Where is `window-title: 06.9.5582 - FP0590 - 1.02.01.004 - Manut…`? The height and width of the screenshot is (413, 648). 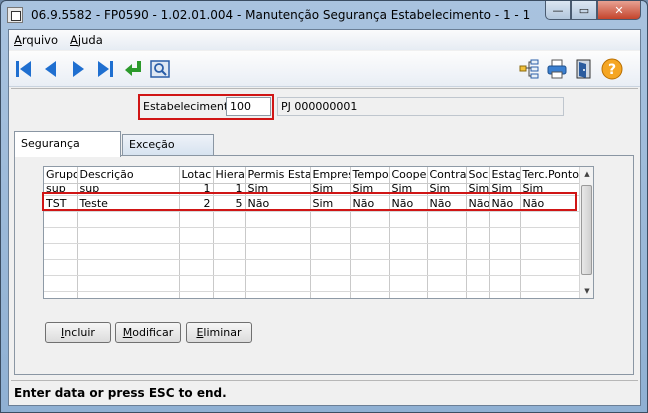 window-title: 06.9.5582 - FP0590 - 1.02.01.004 - Manut… is located at coordinates (281, 15).